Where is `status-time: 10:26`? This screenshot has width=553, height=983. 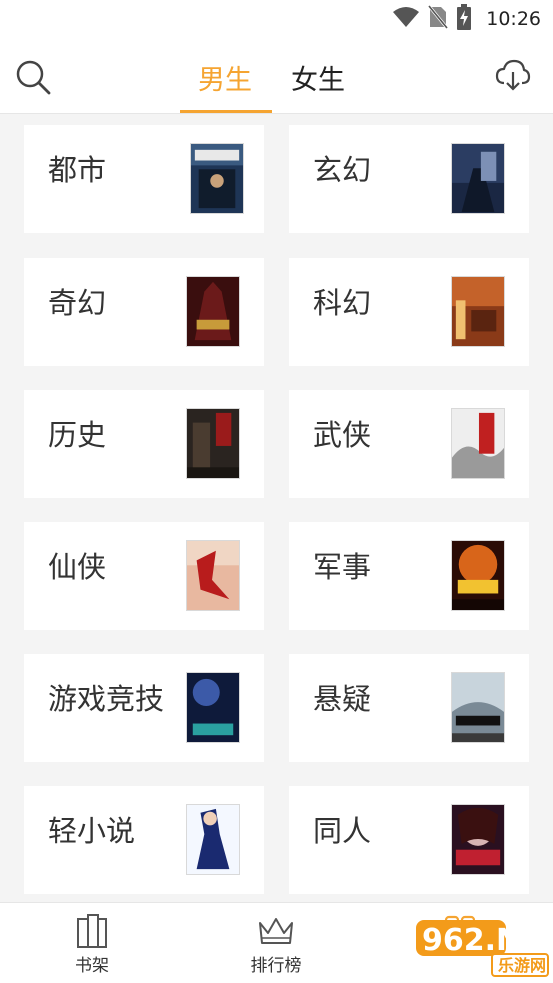 status-time: 10:26 is located at coordinates (513, 19).